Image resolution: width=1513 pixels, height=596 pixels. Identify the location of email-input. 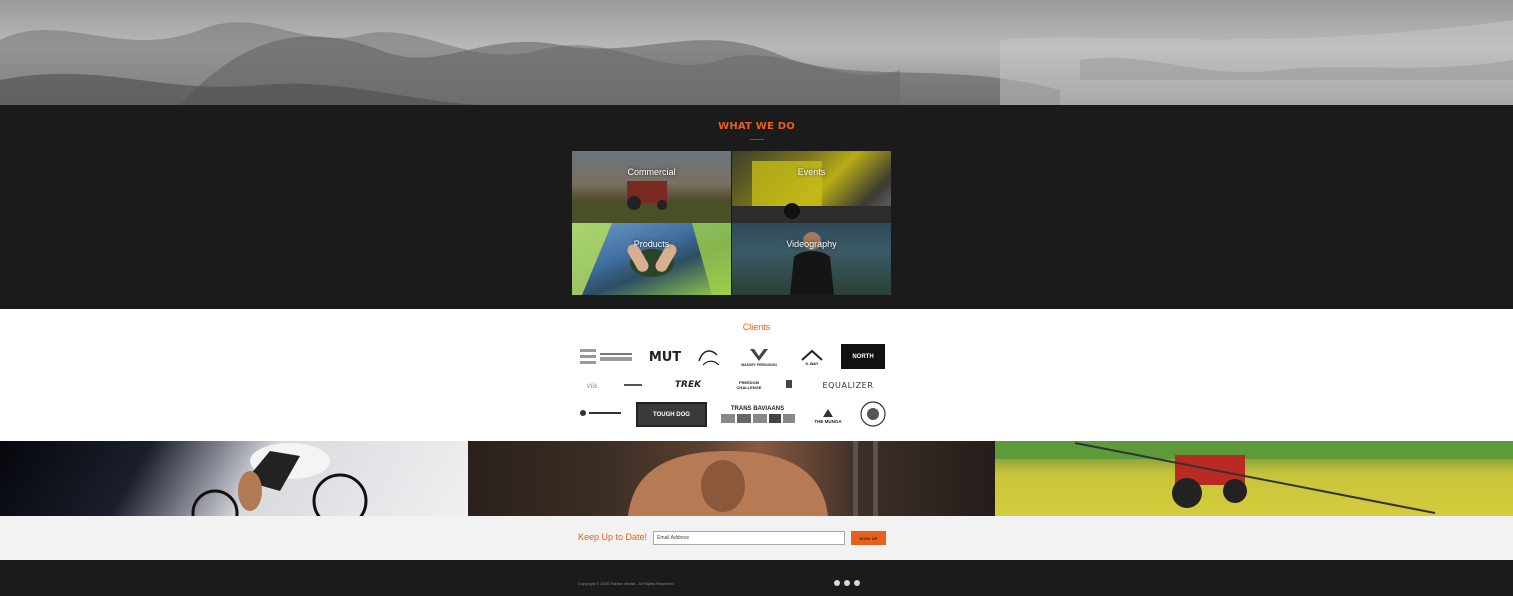
(749, 538).